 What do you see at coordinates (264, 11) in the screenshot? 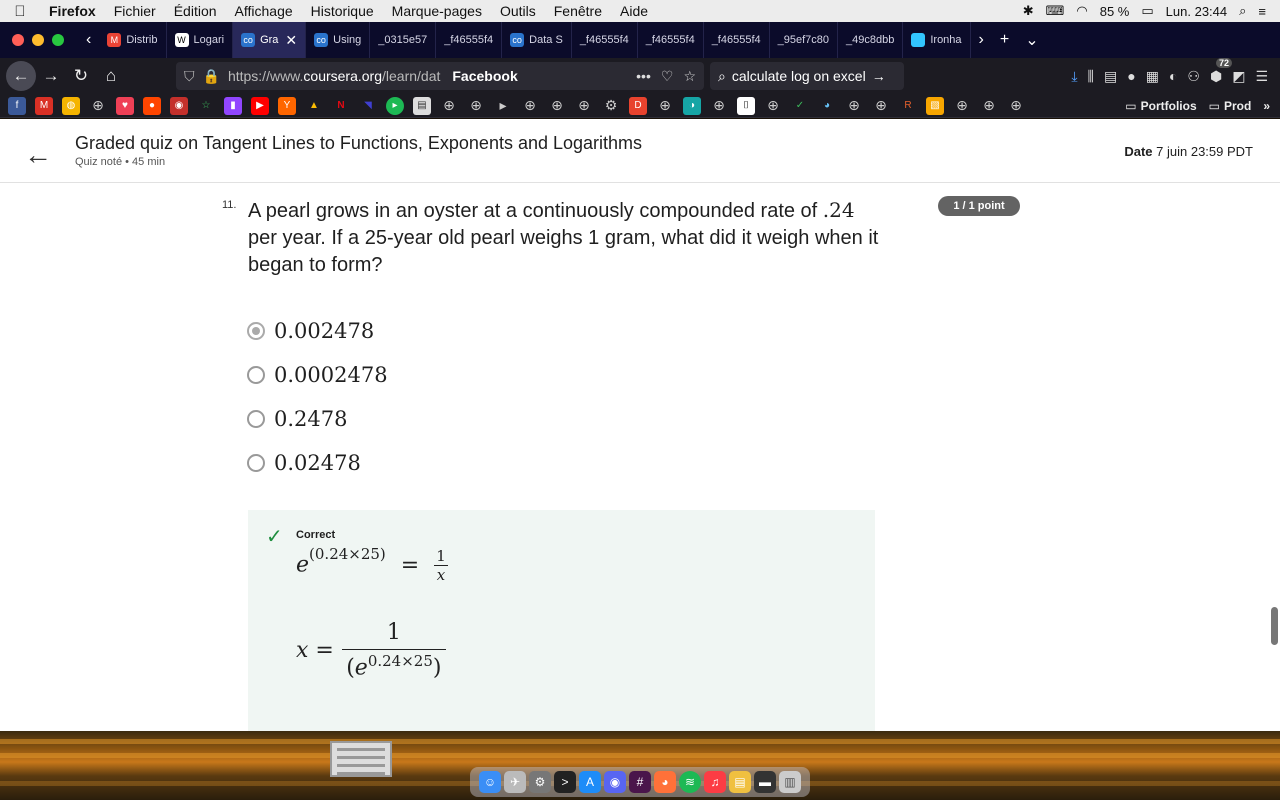
I see `menu-affichage: Affichage` at bounding box center [264, 11].